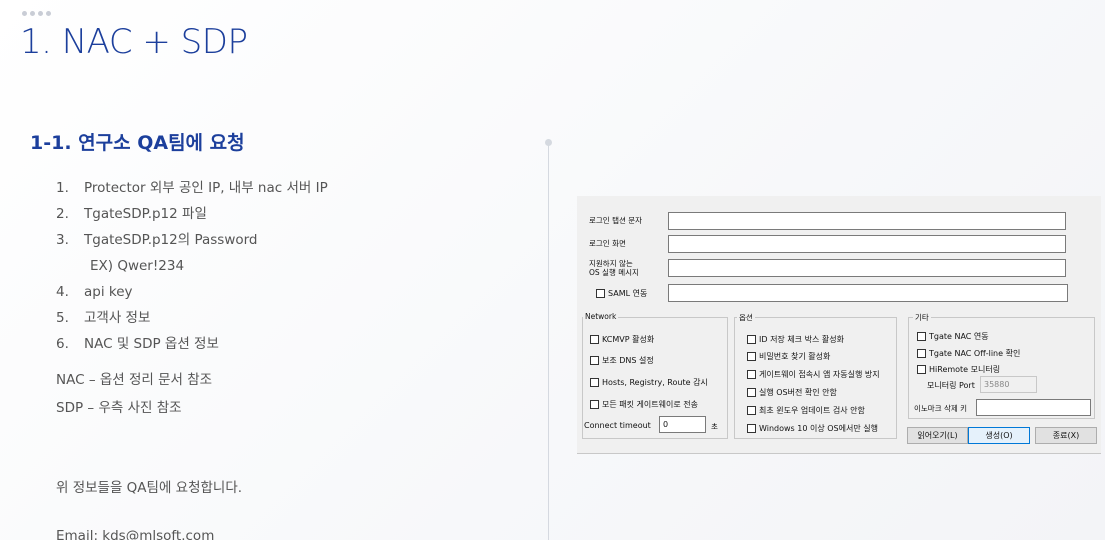  I want to click on find-password-checkbox: 비밀번호 찾기 활성화, so click(788, 356).